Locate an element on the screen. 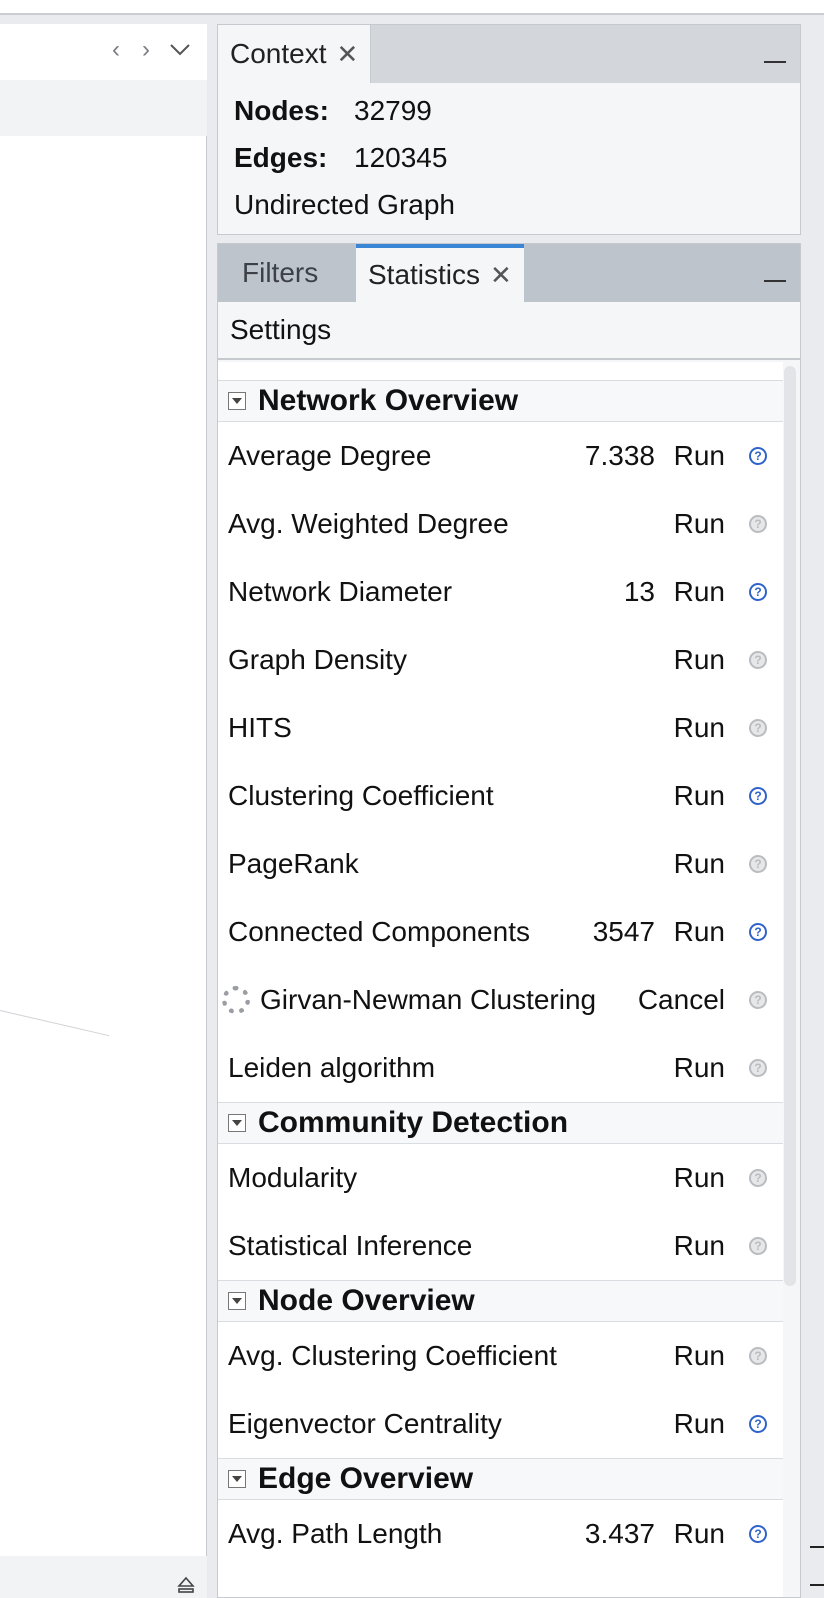 Image resolution: width=824 pixels, height=1598 pixels. chevron-down-icon is located at coordinates (180, 50).